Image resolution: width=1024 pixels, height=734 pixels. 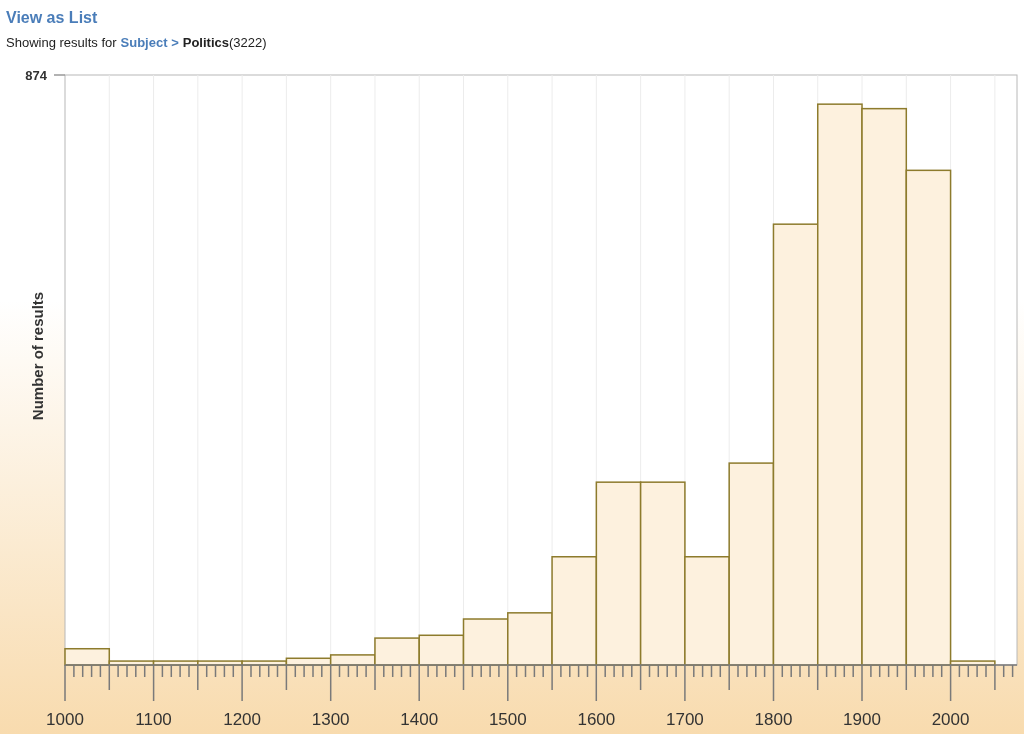 I want to click on x-tick-label: 1500, so click(x=507, y=719).